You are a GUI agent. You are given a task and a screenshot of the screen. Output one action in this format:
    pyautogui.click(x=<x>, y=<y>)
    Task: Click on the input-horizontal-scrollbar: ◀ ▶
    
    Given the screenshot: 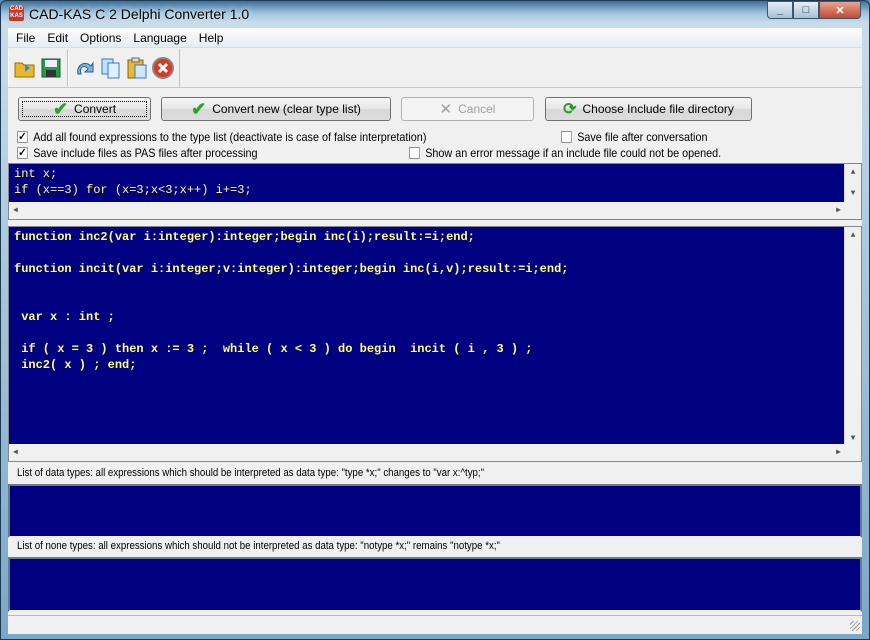 What is the action you would take?
    pyautogui.click(x=427, y=210)
    